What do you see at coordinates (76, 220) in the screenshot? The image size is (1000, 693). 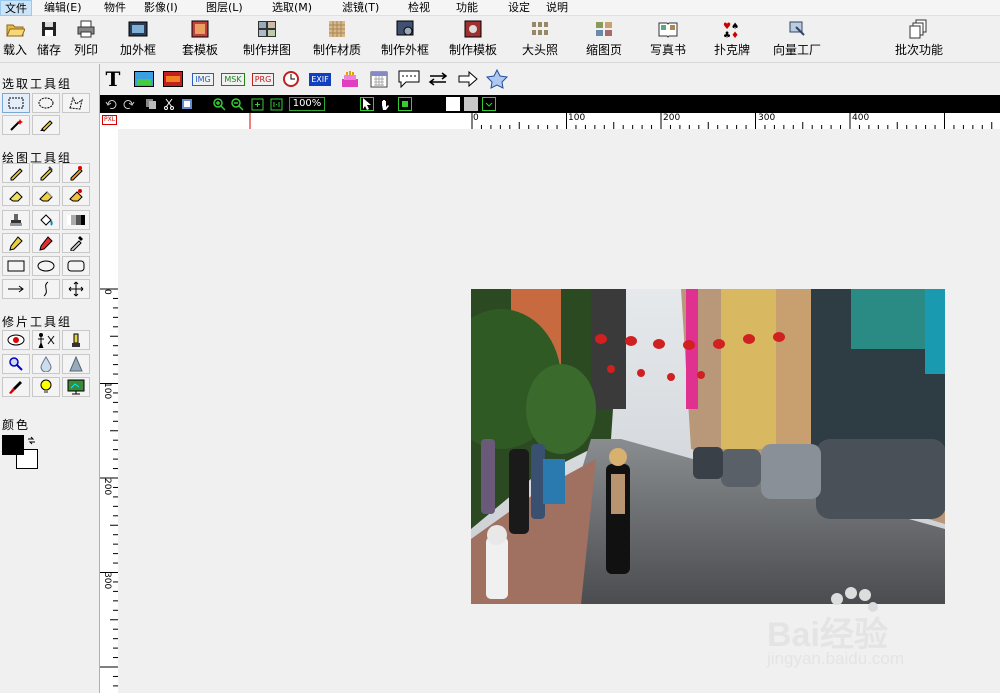 I see `gradient-tool` at bounding box center [76, 220].